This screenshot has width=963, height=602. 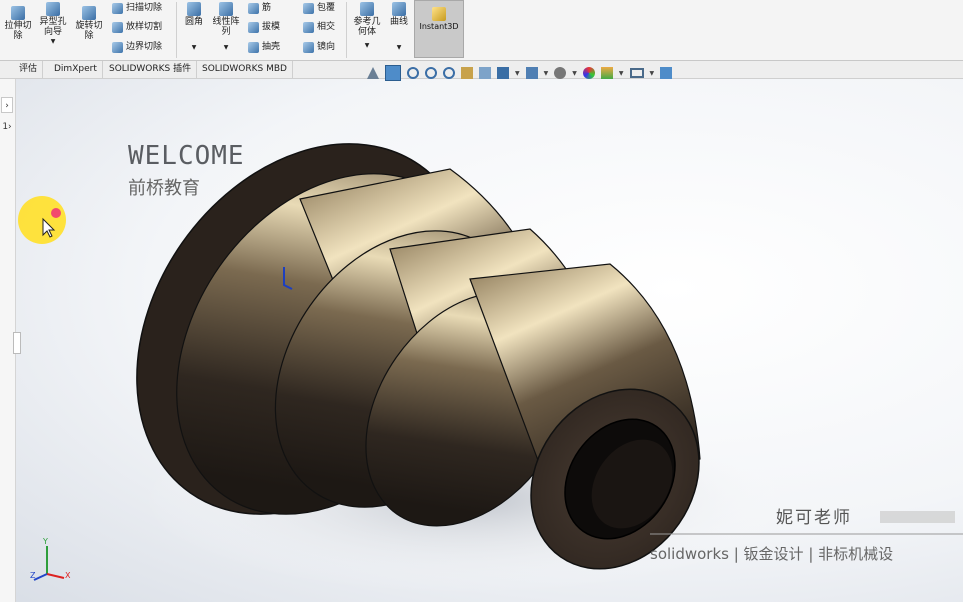 I want to click on mirror-icon, so click(x=308, y=47).